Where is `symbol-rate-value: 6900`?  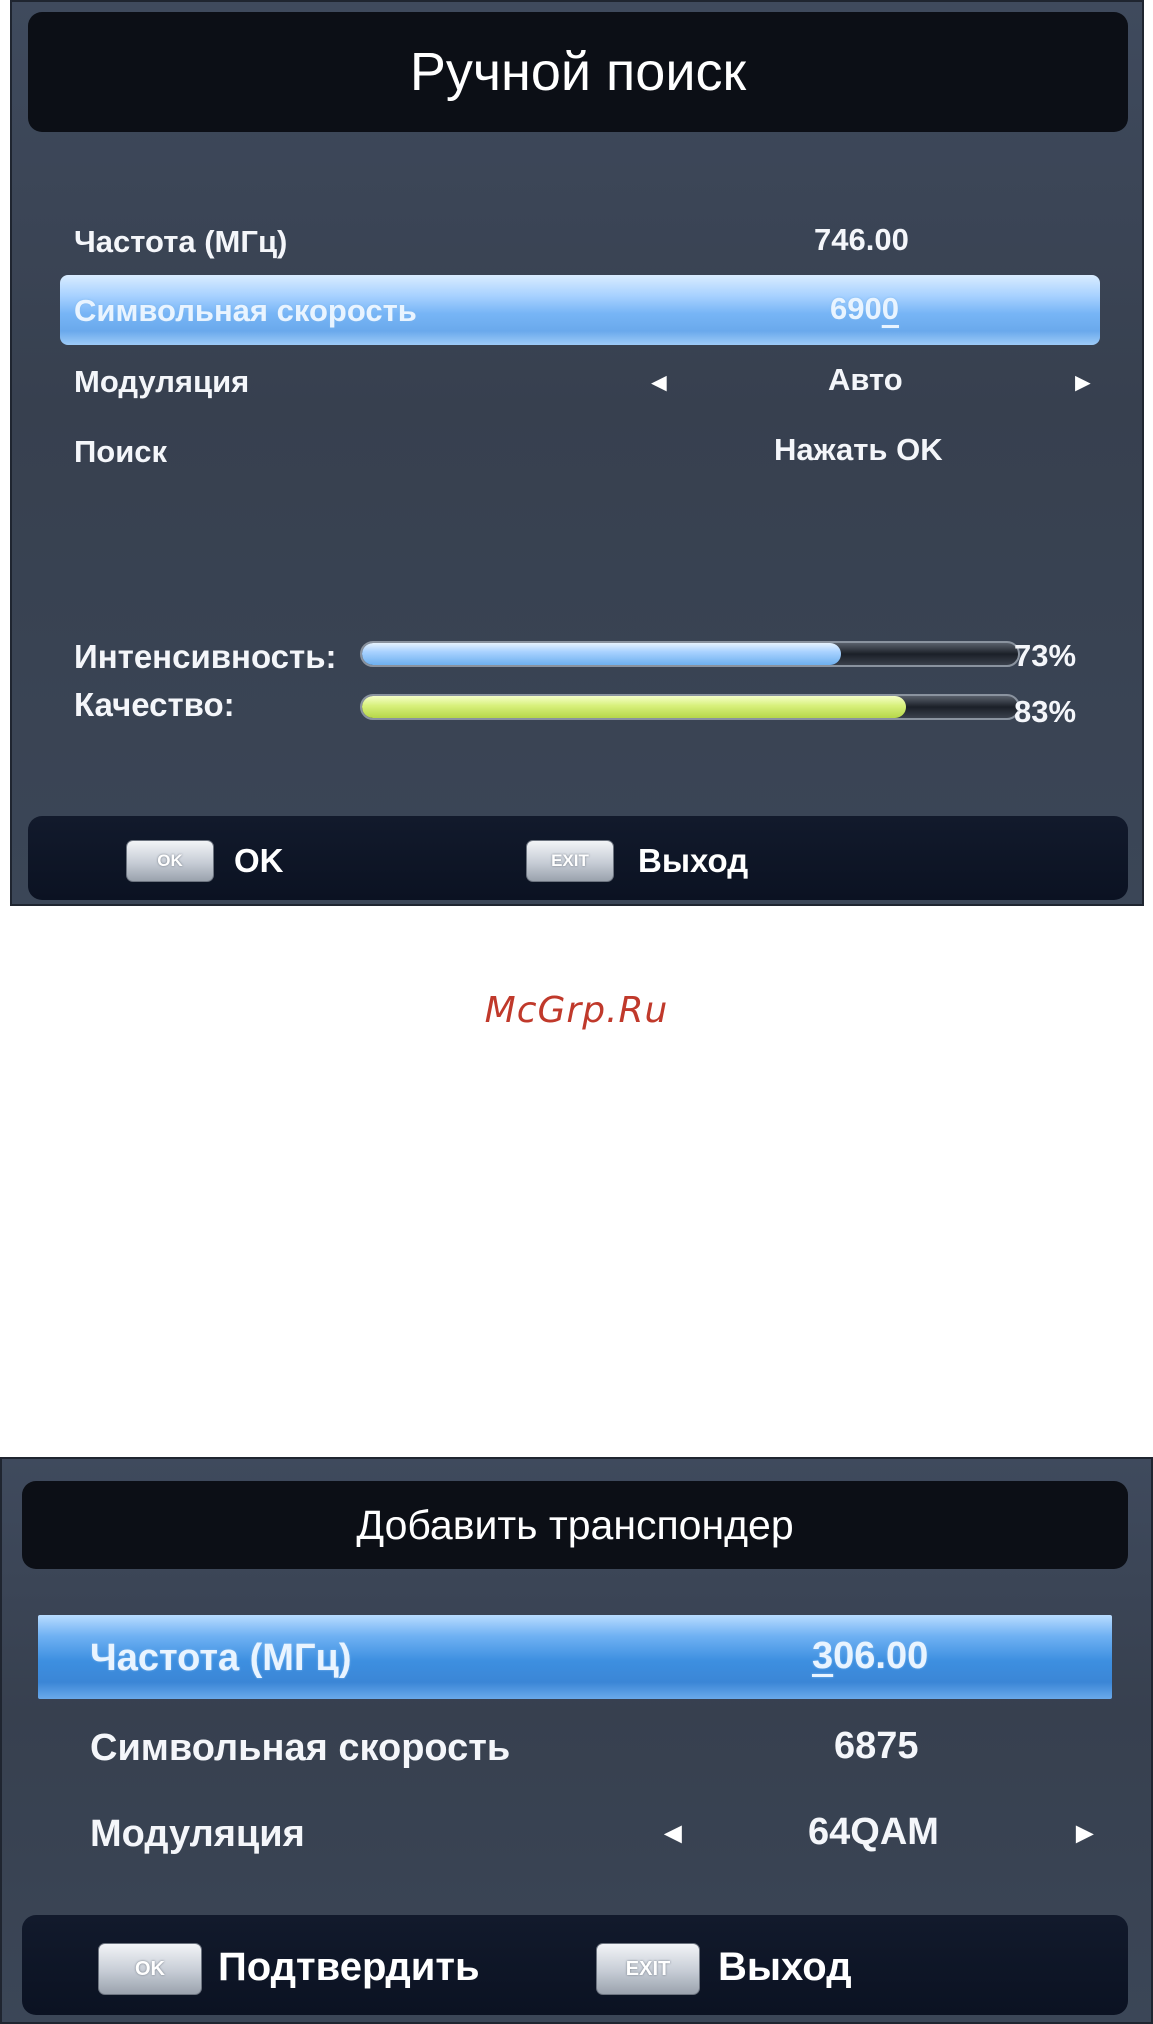
symbol-rate-value: 6900 is located at coordinates (864, 309).